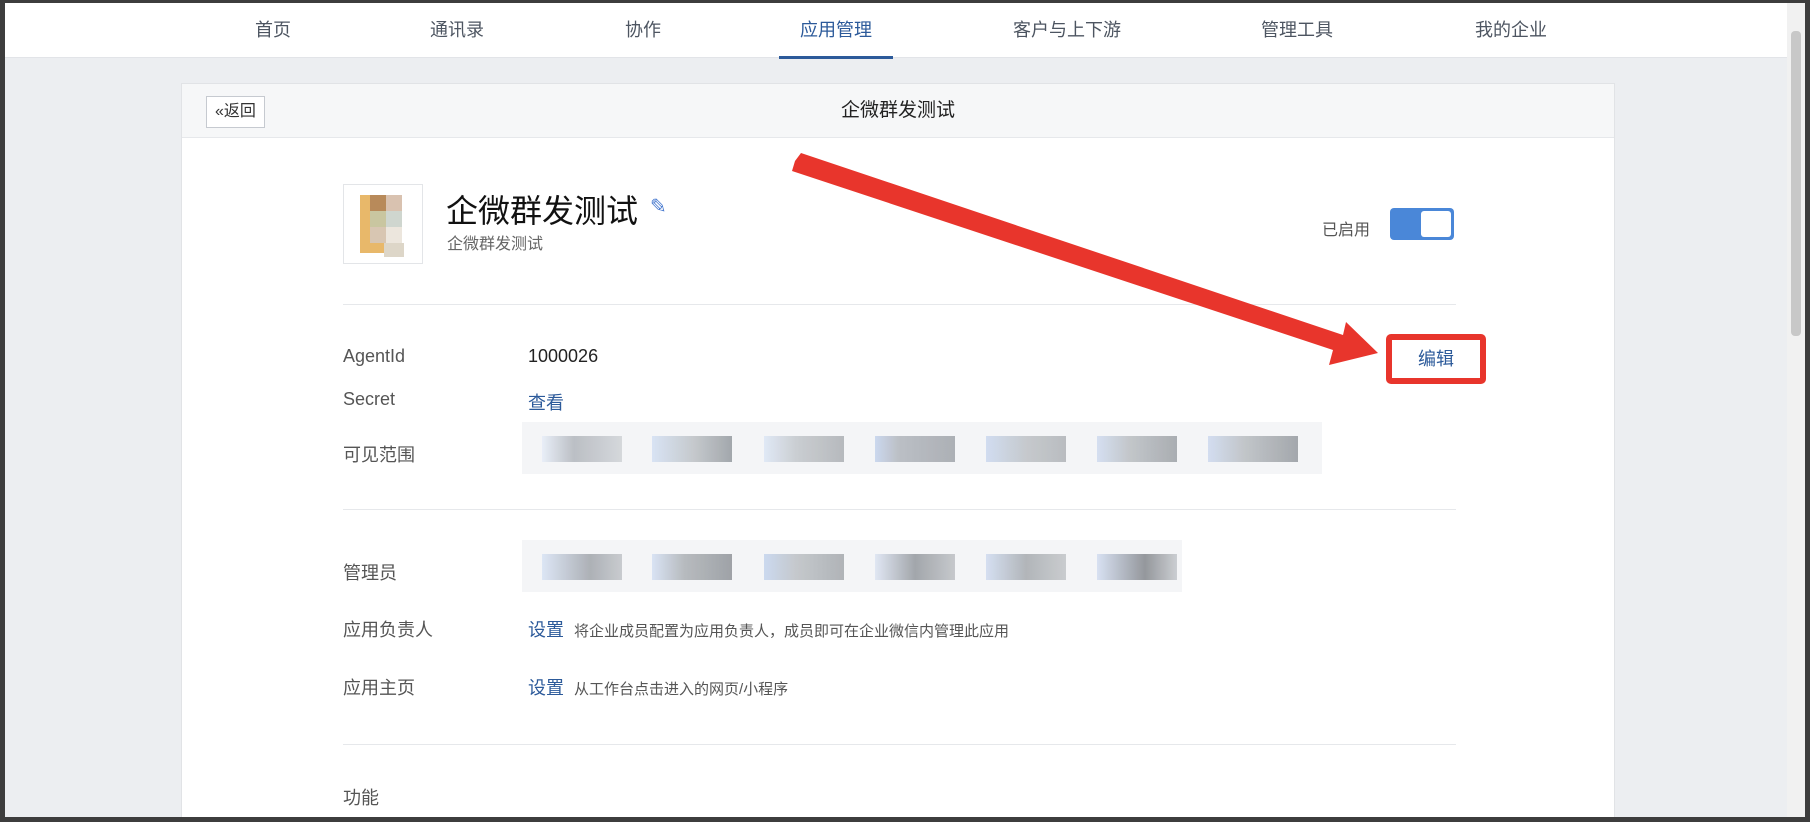 The width and height of the screenshot is (1810, 822). I want to click on admin-label: 管理员, so click(370, 573).